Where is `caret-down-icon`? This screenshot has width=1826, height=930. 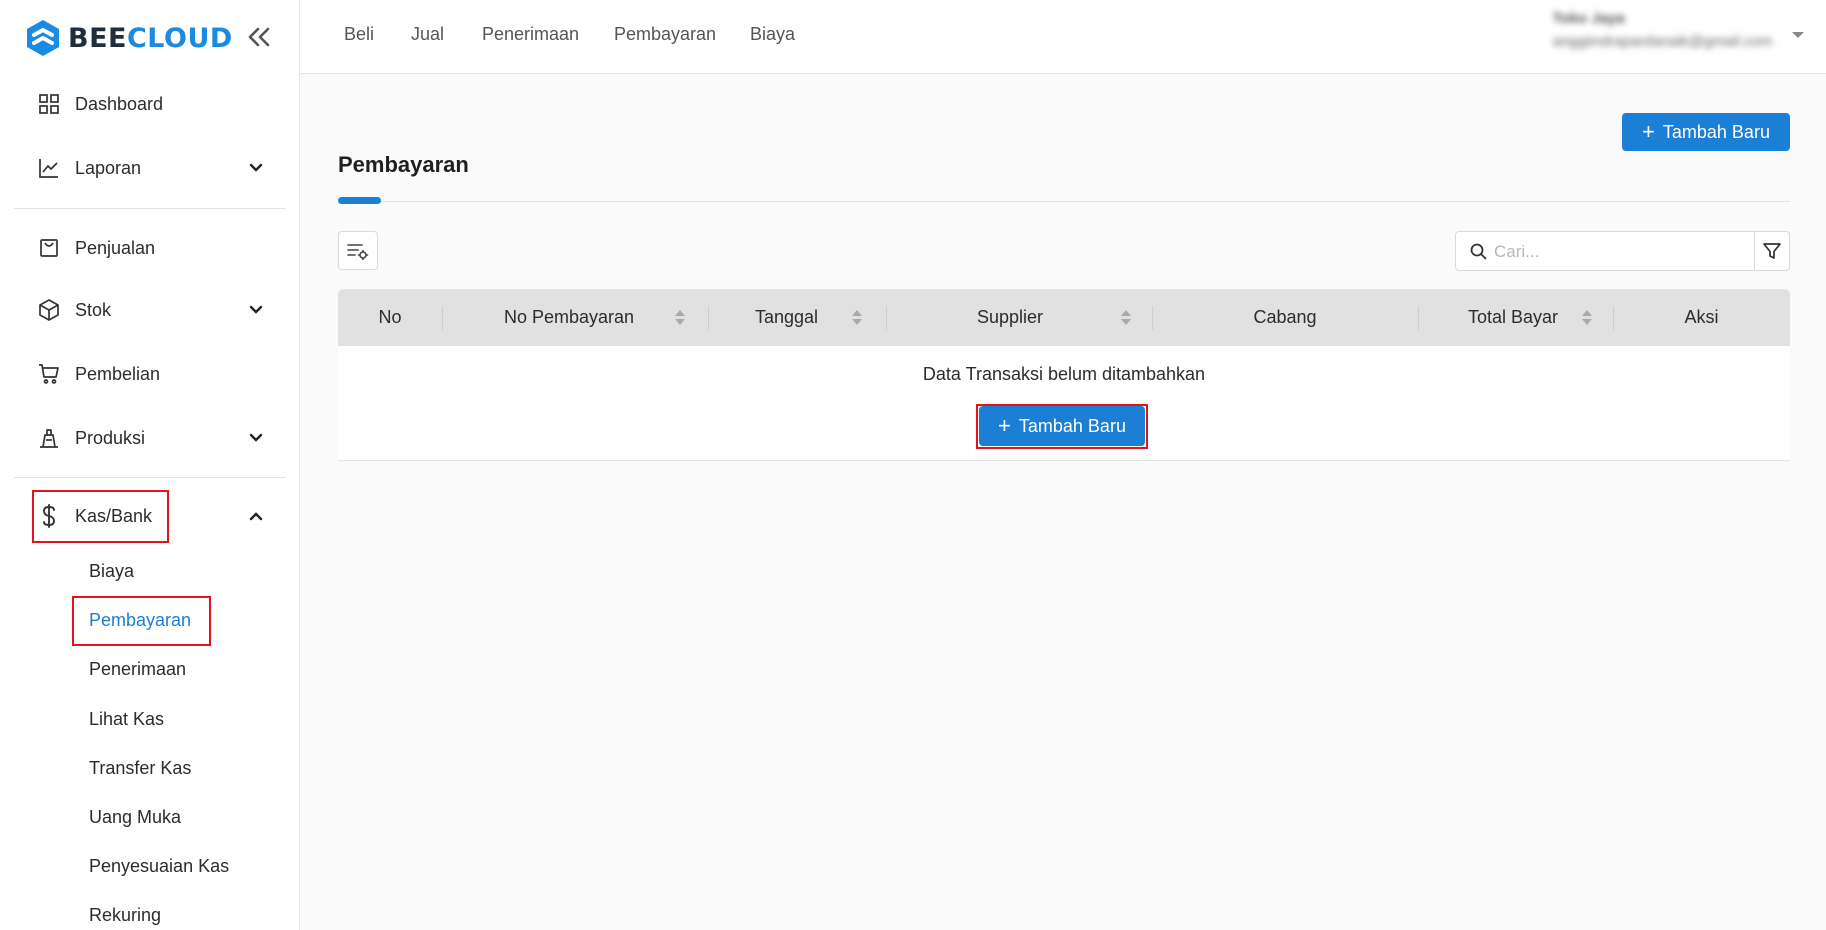
caret-down-icon is located at coordinates (1798, 35).